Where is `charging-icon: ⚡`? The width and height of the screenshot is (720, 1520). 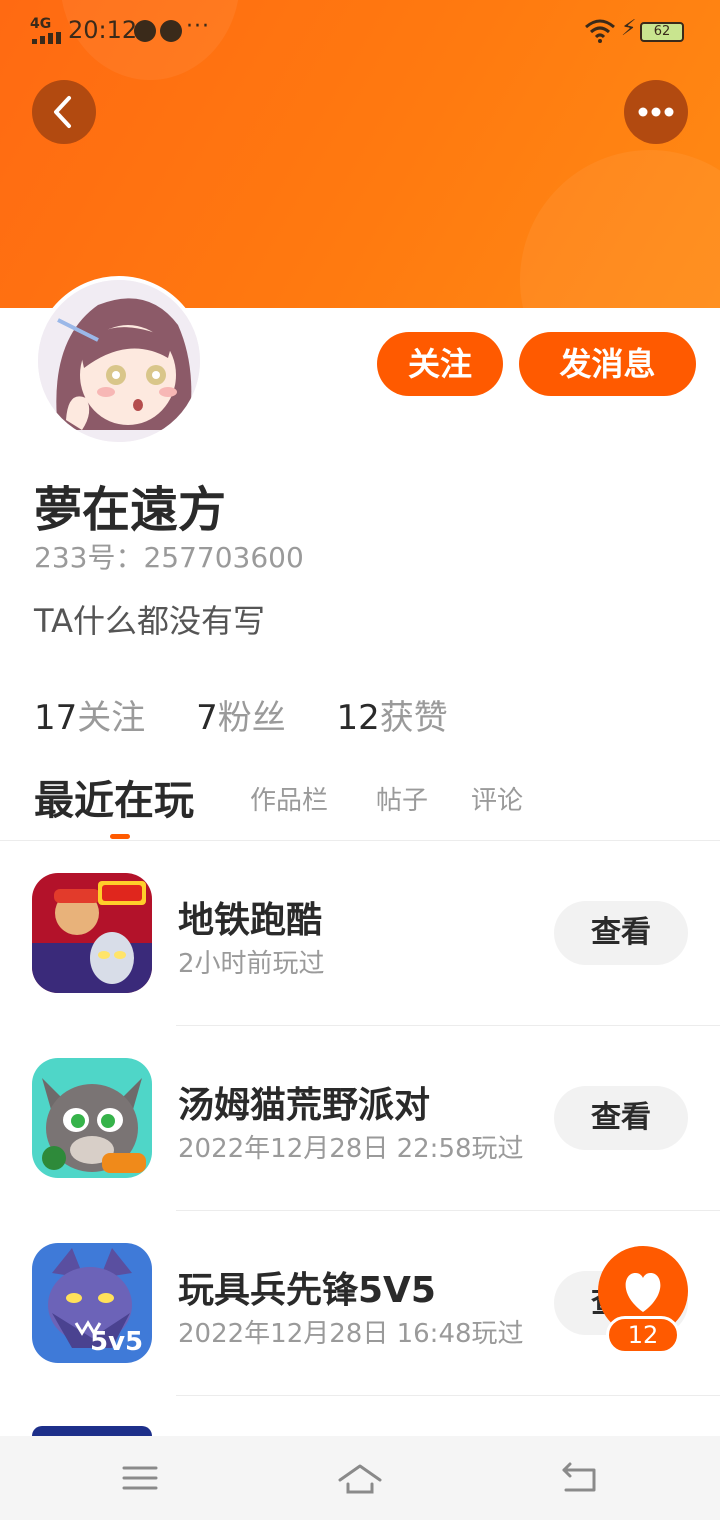 charging-icon: ⚡ is located at coordinates (629, 28).